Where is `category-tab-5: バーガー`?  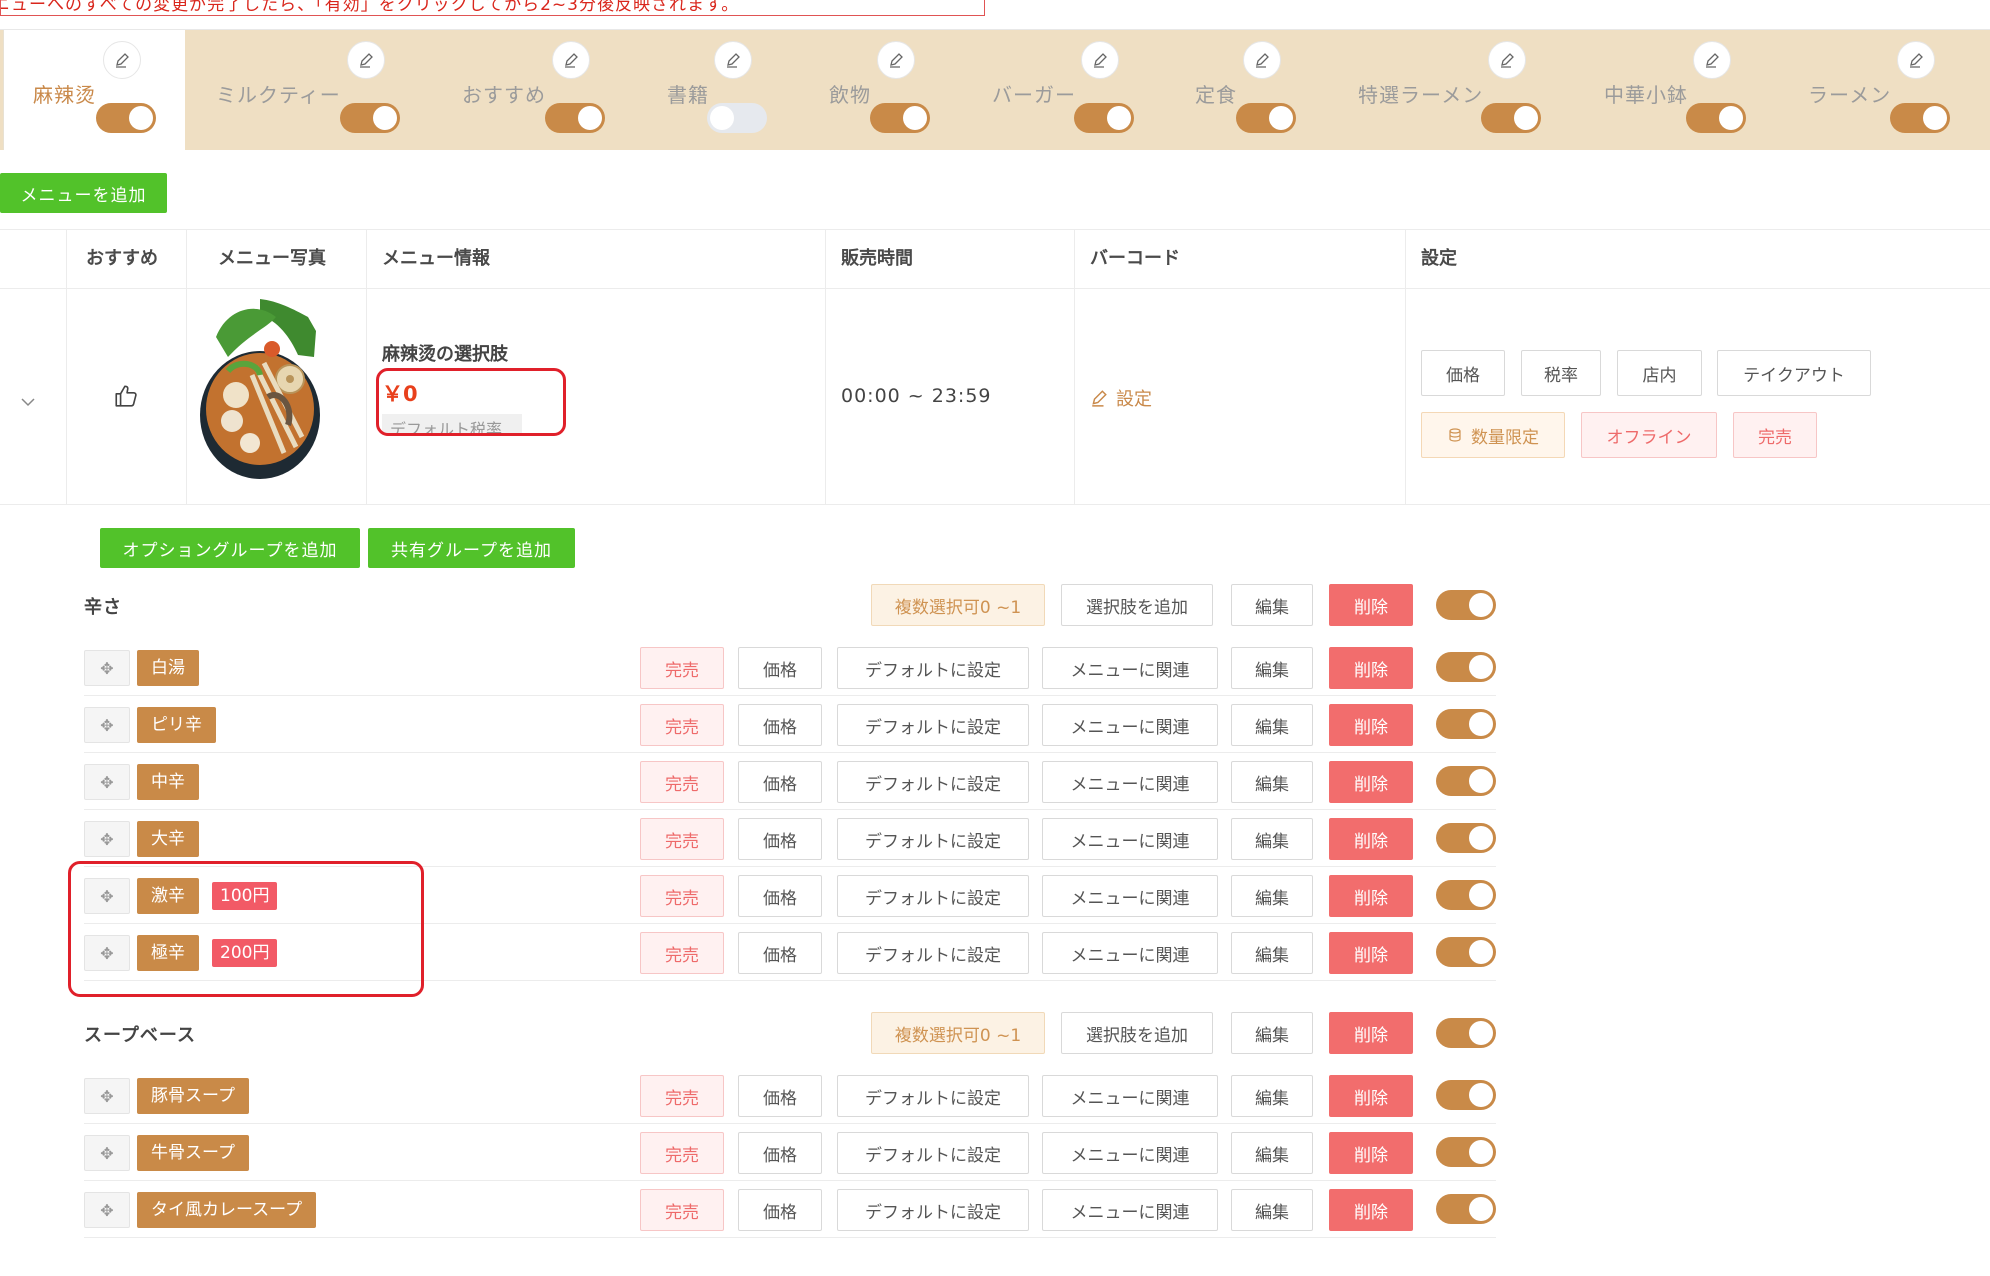 category-tab-5: バーガー is located at coordinates (1035, 90).